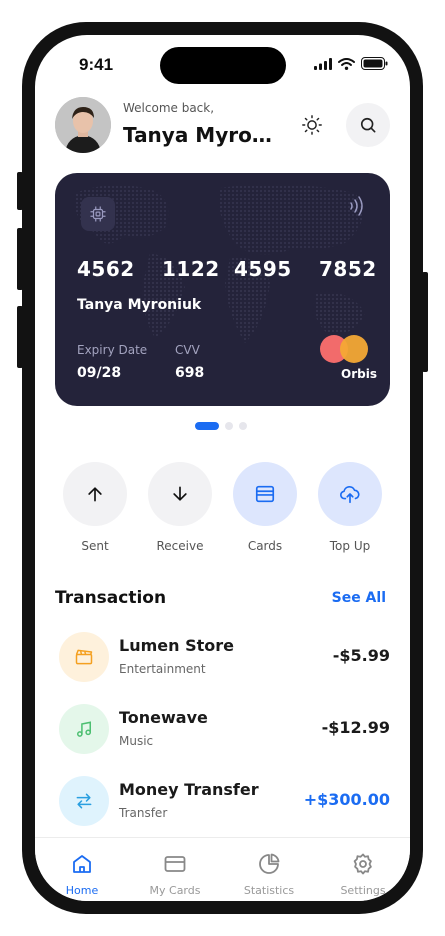  I want to click on card-number-group: 7852, so click(348, 269).